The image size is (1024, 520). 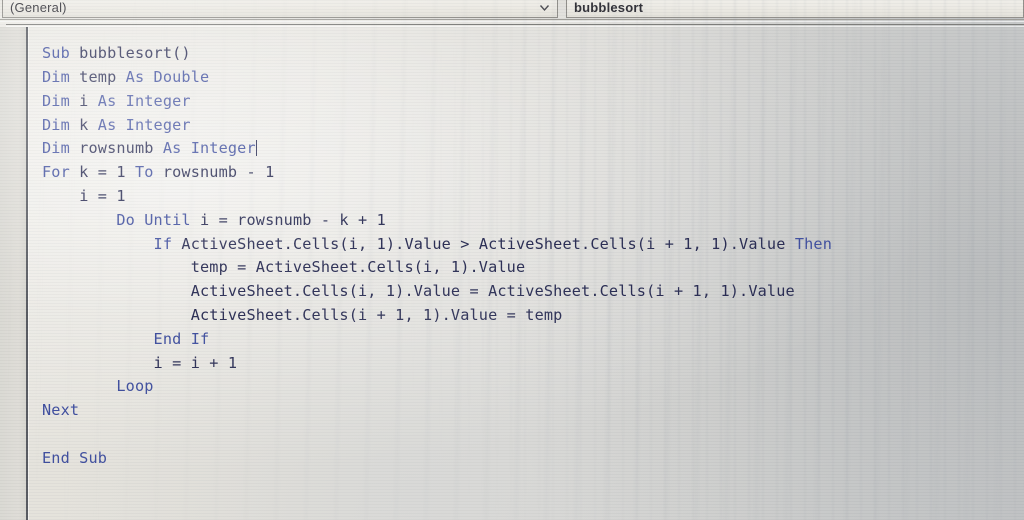 I want to click on code-keyword: Then, so click(x=813, y=243).